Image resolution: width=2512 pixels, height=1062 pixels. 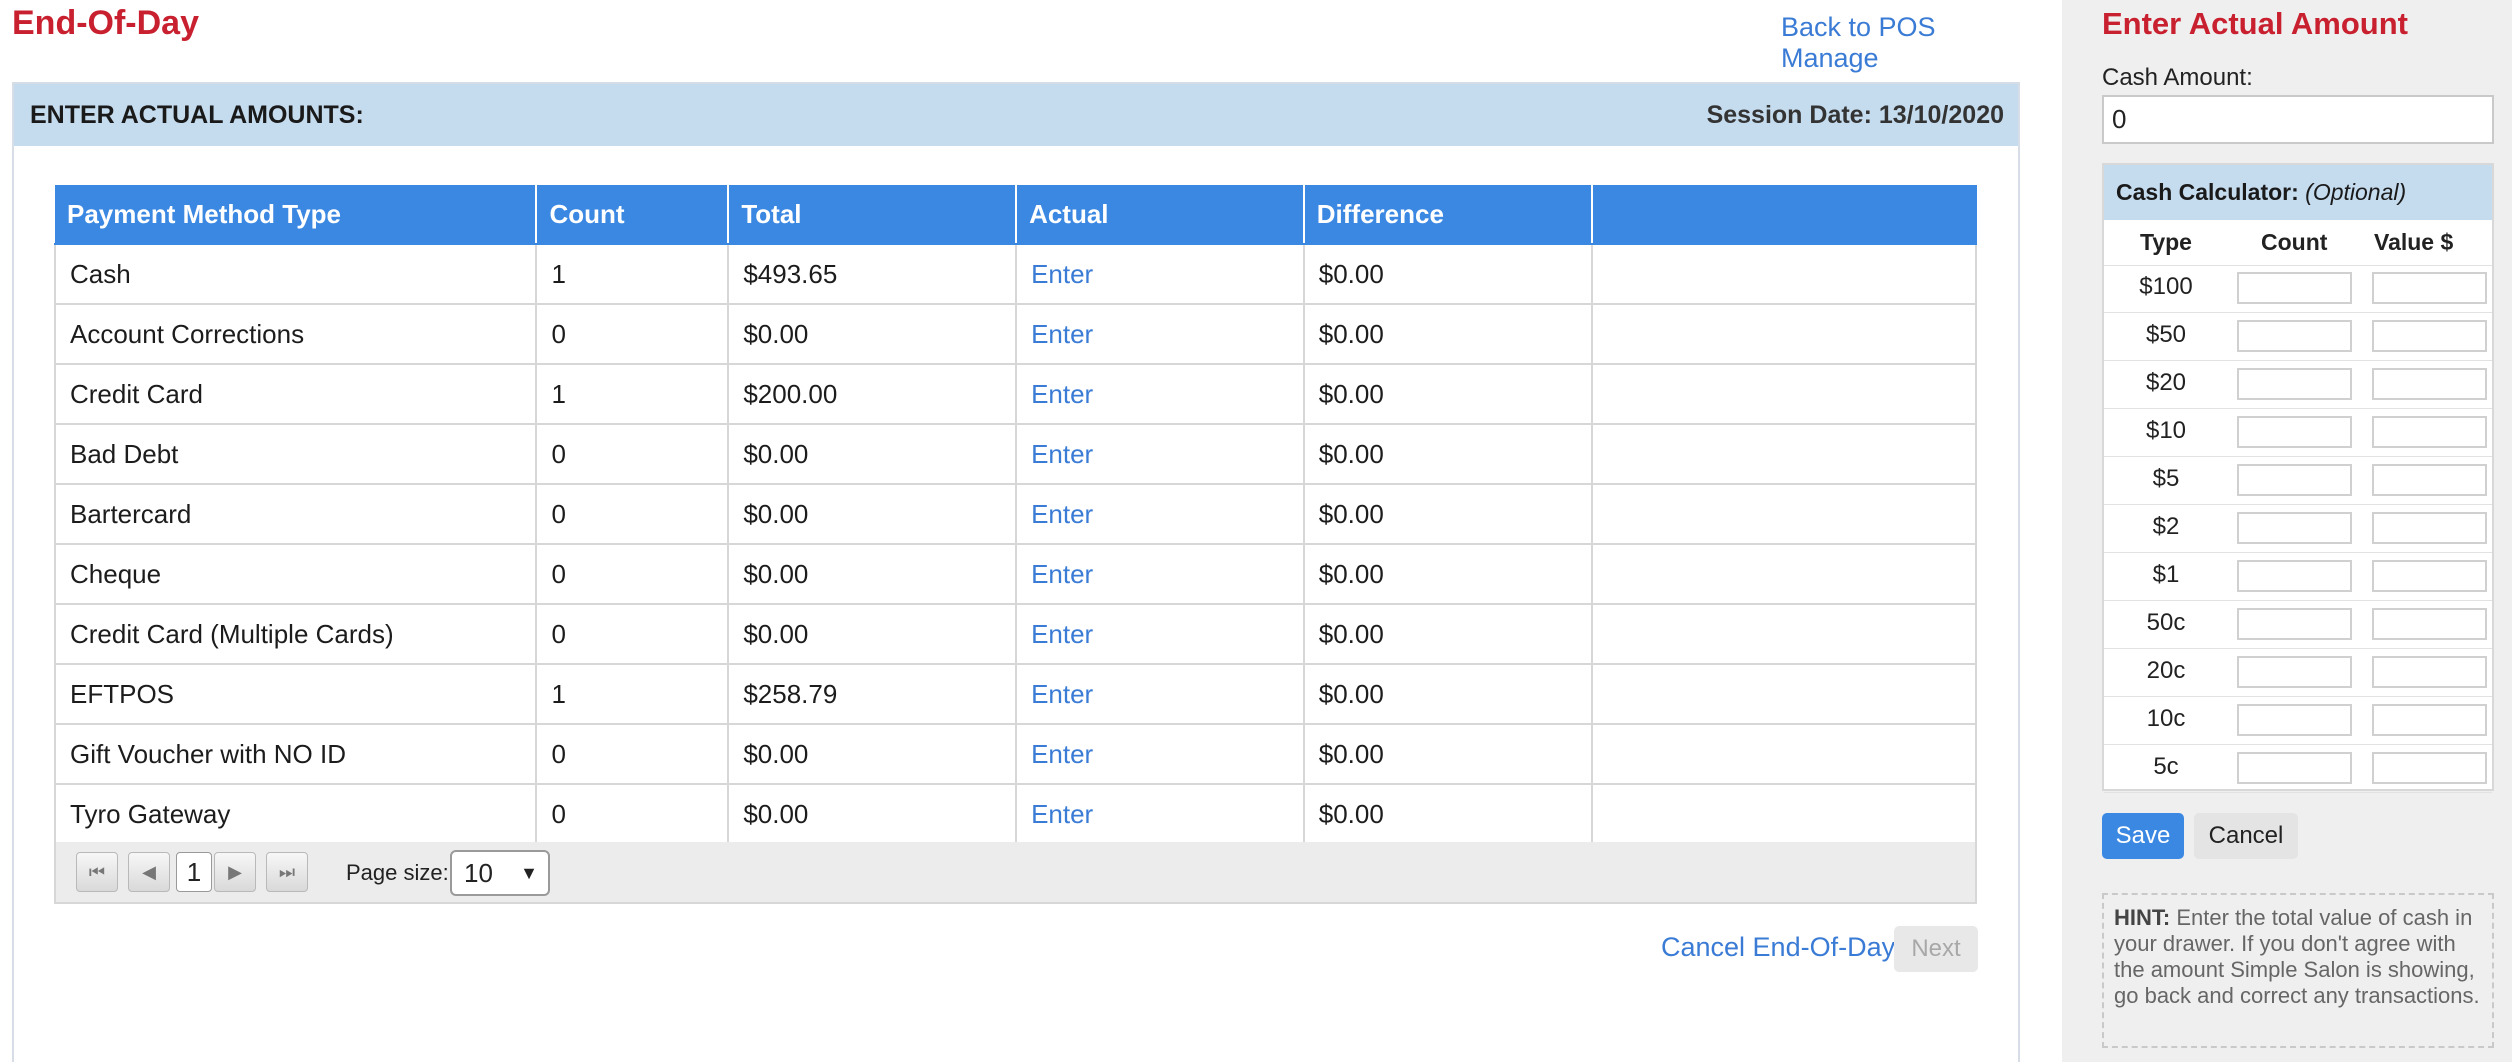 I want to click on cancel-button: Cancel, so click(x=2246, y=836).